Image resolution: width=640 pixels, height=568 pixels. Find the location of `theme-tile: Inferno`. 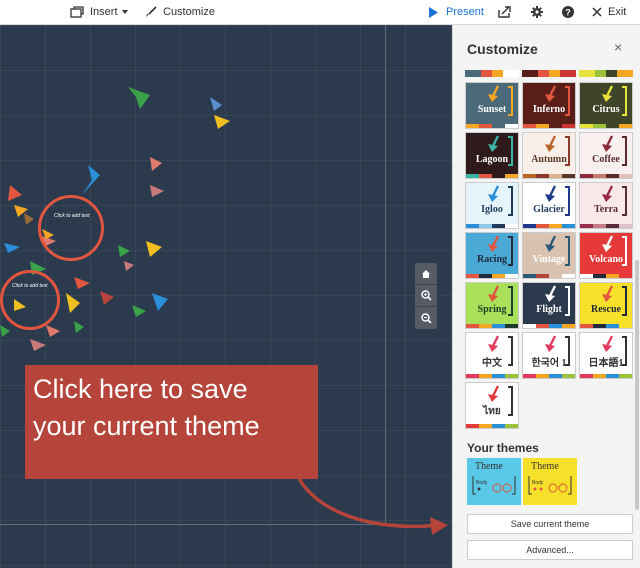

theme-tile: Inferno is located at coordinates (549, 105).